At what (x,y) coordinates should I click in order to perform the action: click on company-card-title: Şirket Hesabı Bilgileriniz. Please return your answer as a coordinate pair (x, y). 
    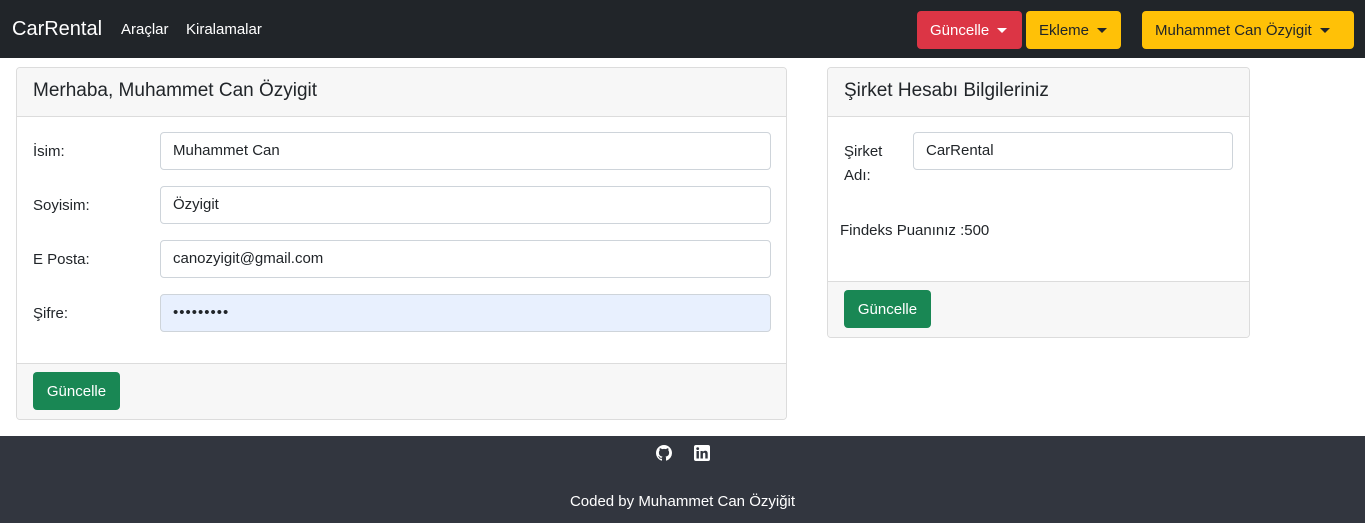
    Looking at the image, I should click on (946, 90).